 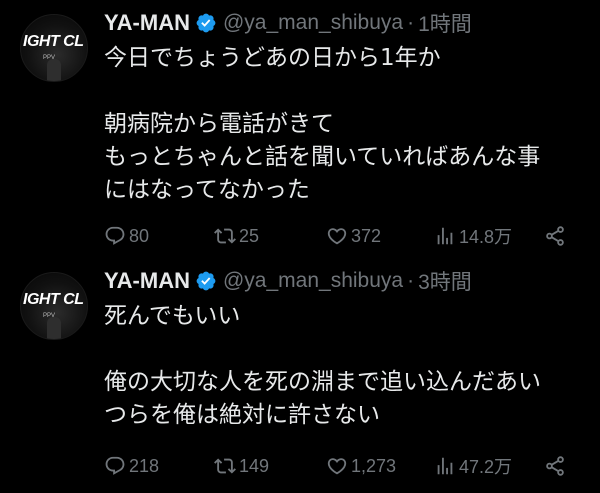 I want to click on reply-count: 218, so click(x=144, y=465).